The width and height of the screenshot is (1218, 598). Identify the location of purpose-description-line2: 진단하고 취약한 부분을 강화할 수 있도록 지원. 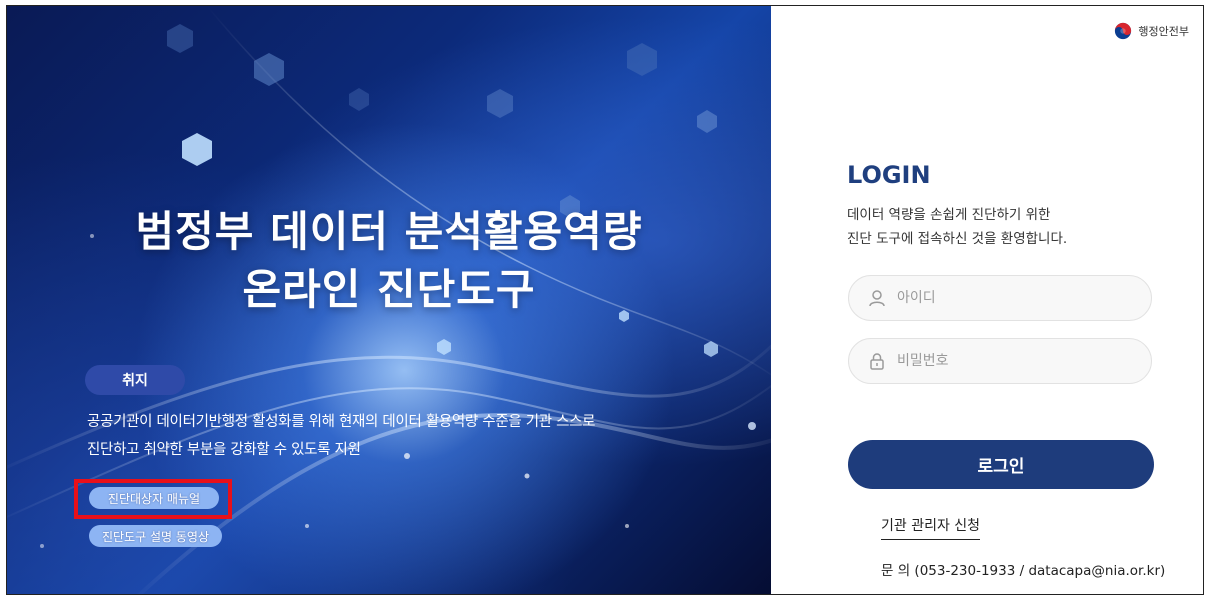
(224, 450).